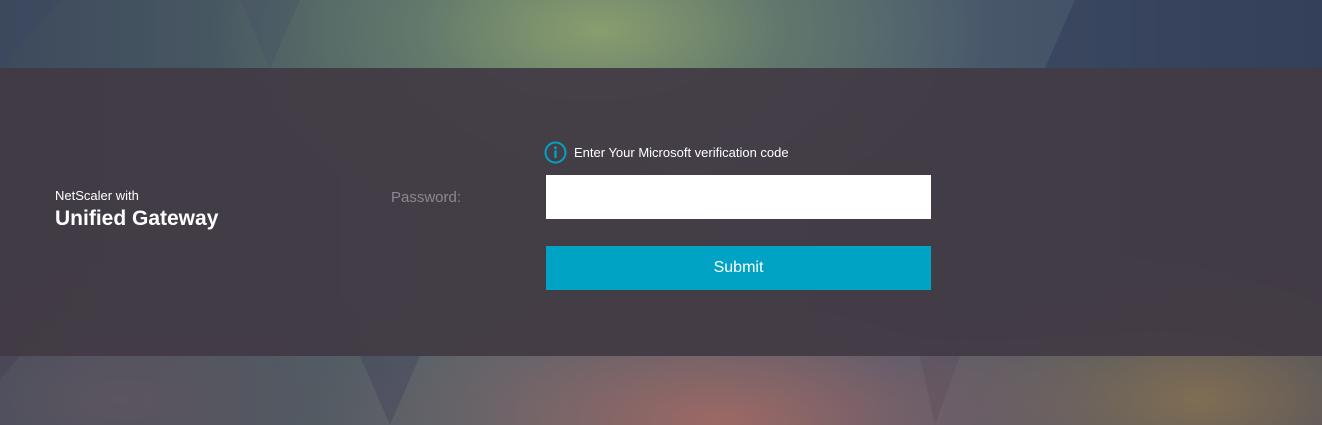  I want to click on password-label: Password:, so click(426, 197).